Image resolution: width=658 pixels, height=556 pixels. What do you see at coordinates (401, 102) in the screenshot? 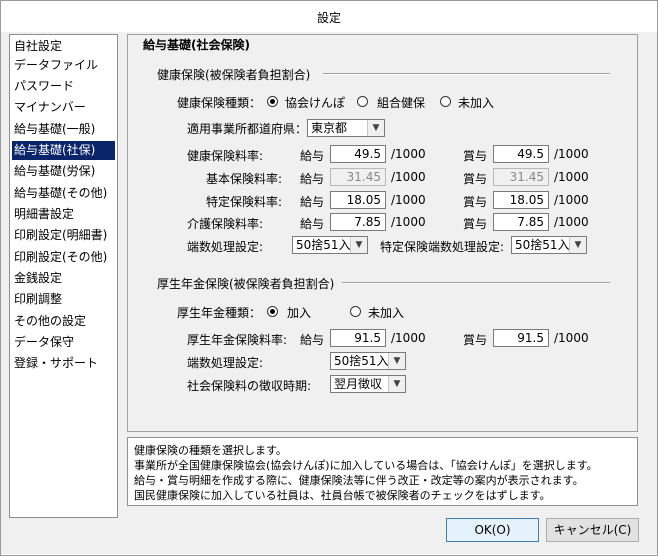
I see `radio-kumiai-kenpo-label: 組合健保` at bounding box center [401, 102].